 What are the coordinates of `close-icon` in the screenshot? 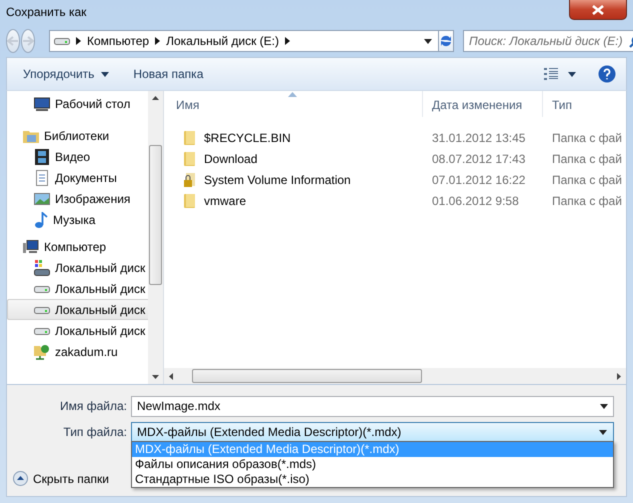 It's located at (598, 9).